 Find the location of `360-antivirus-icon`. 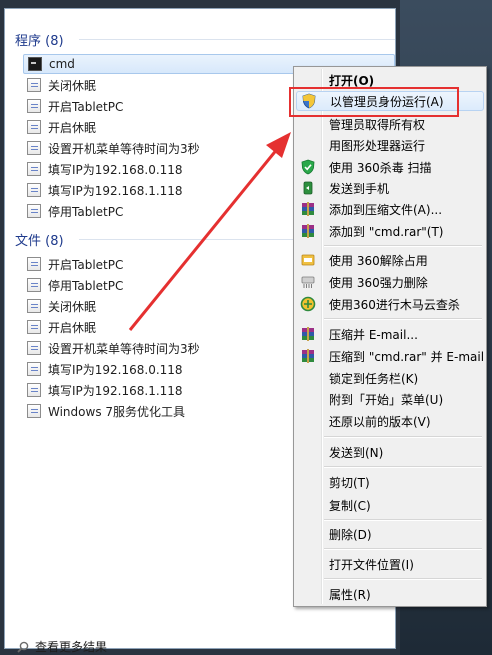

360-antivirus-icon is located at coordinates (308, 167).